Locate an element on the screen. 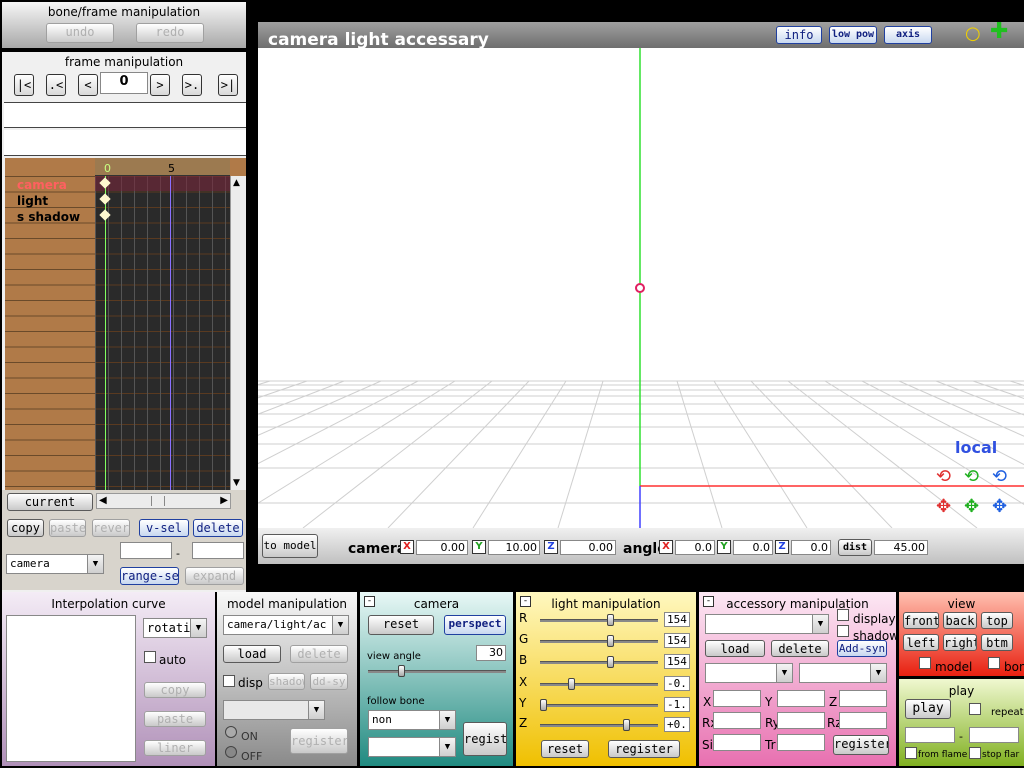 Image resolution: width=1024 pixels, height=768 pixels. auto-checkbox is located at coordinates (150, 657).